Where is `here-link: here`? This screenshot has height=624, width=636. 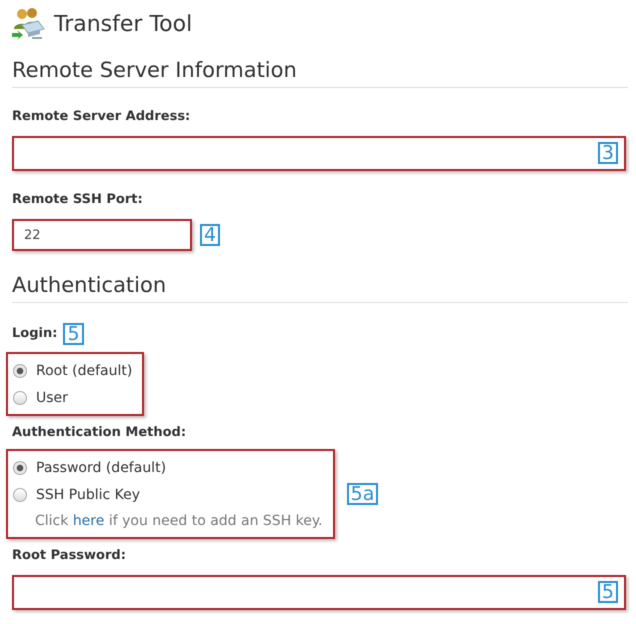 here-link: here is located at coordinates (88, 521).